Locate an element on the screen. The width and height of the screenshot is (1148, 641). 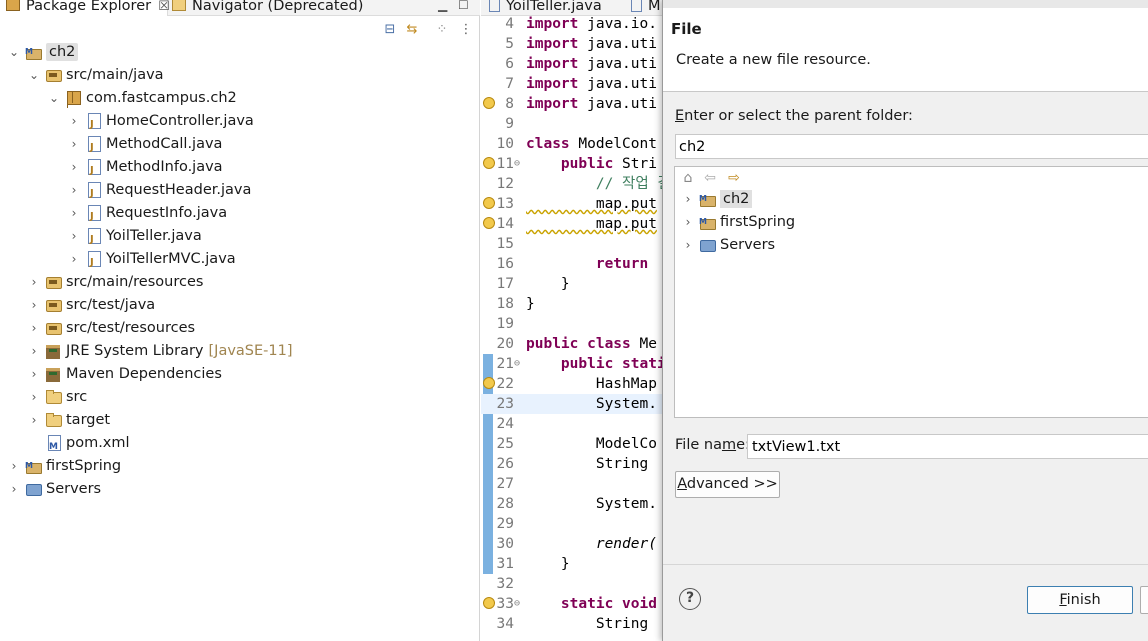
tree-item: ›MethodCall.java is located at coordinates (147, 146).